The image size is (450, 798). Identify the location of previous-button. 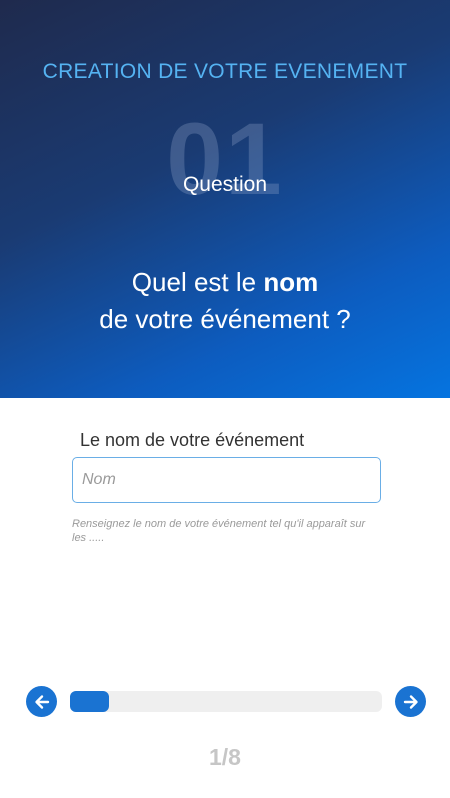
(41, 701).